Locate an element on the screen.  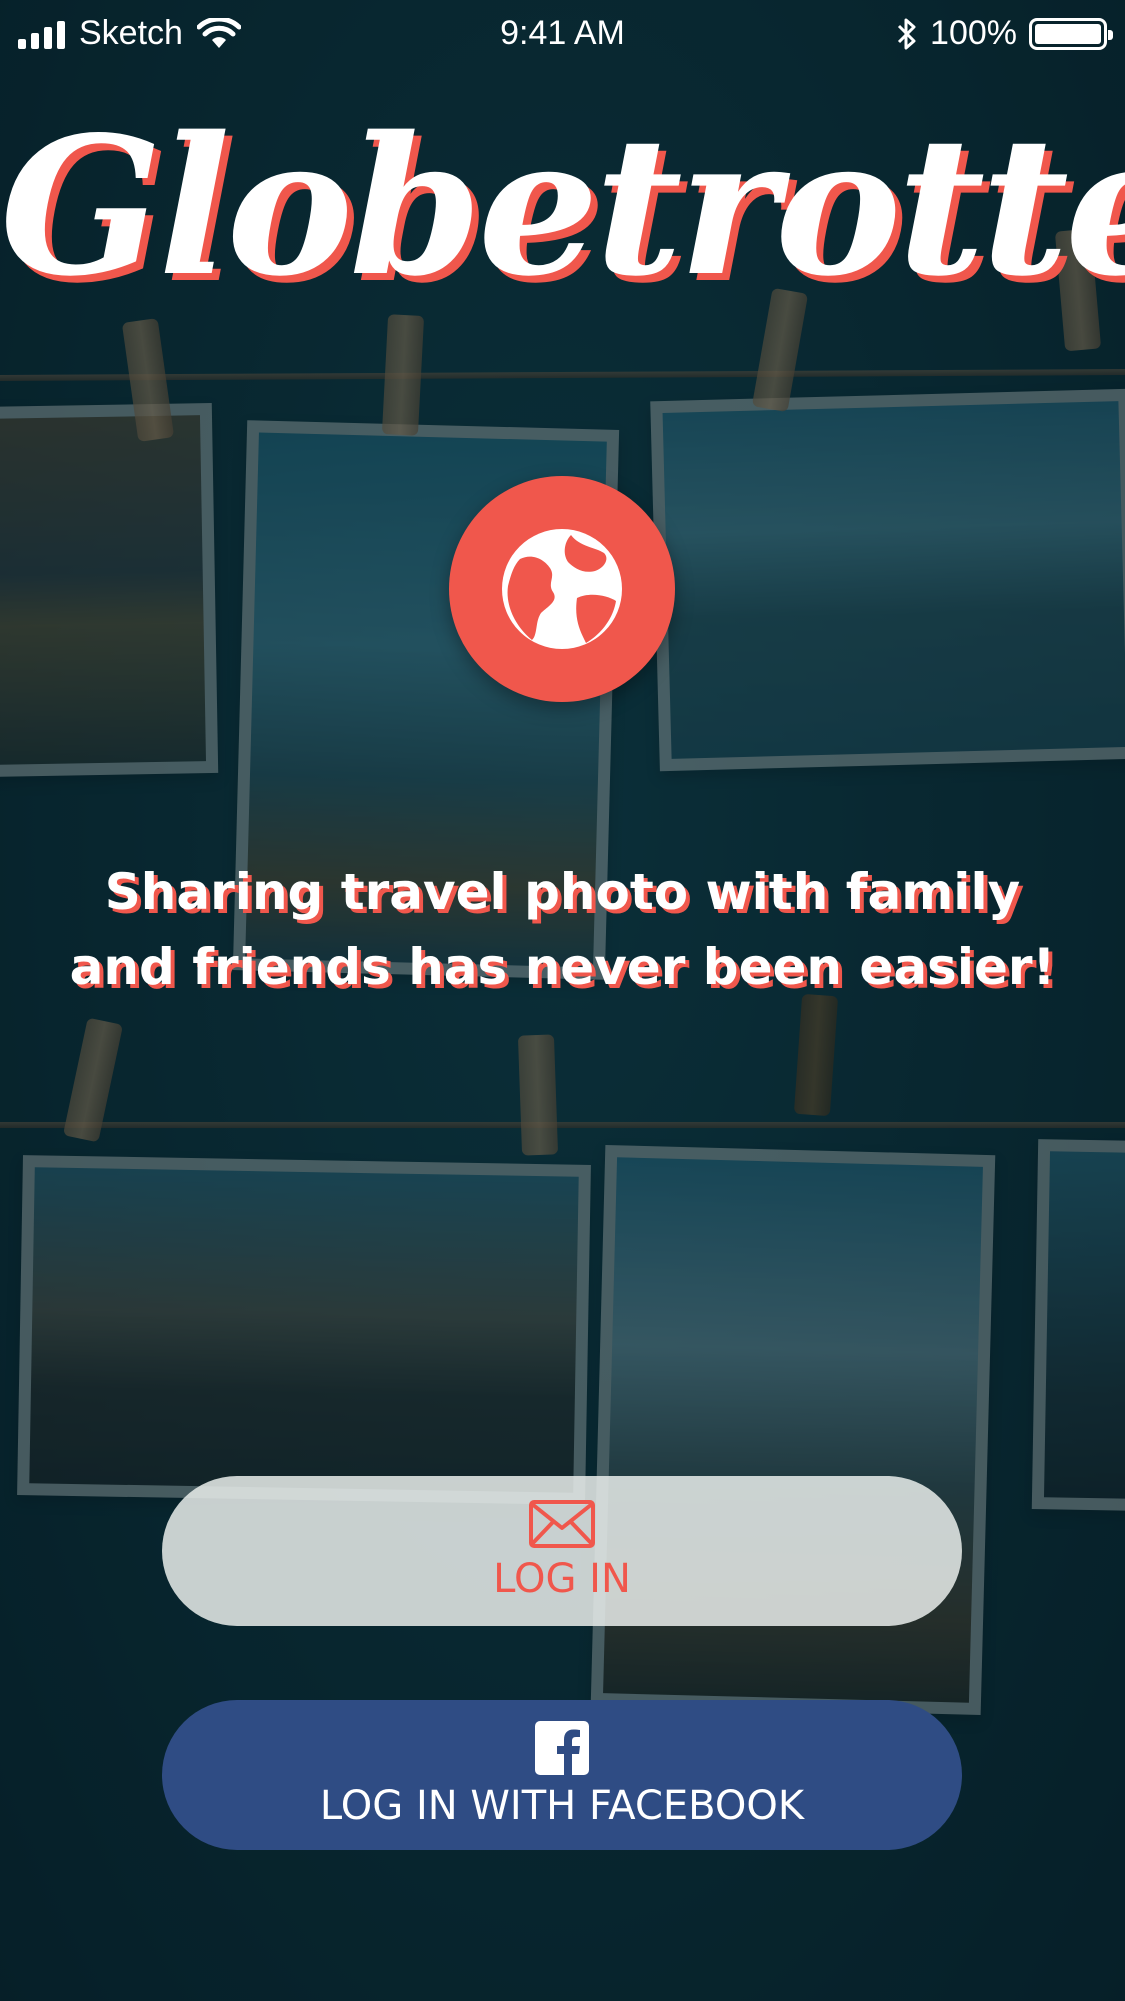
globe-icon is located at coordinates (562, 589).